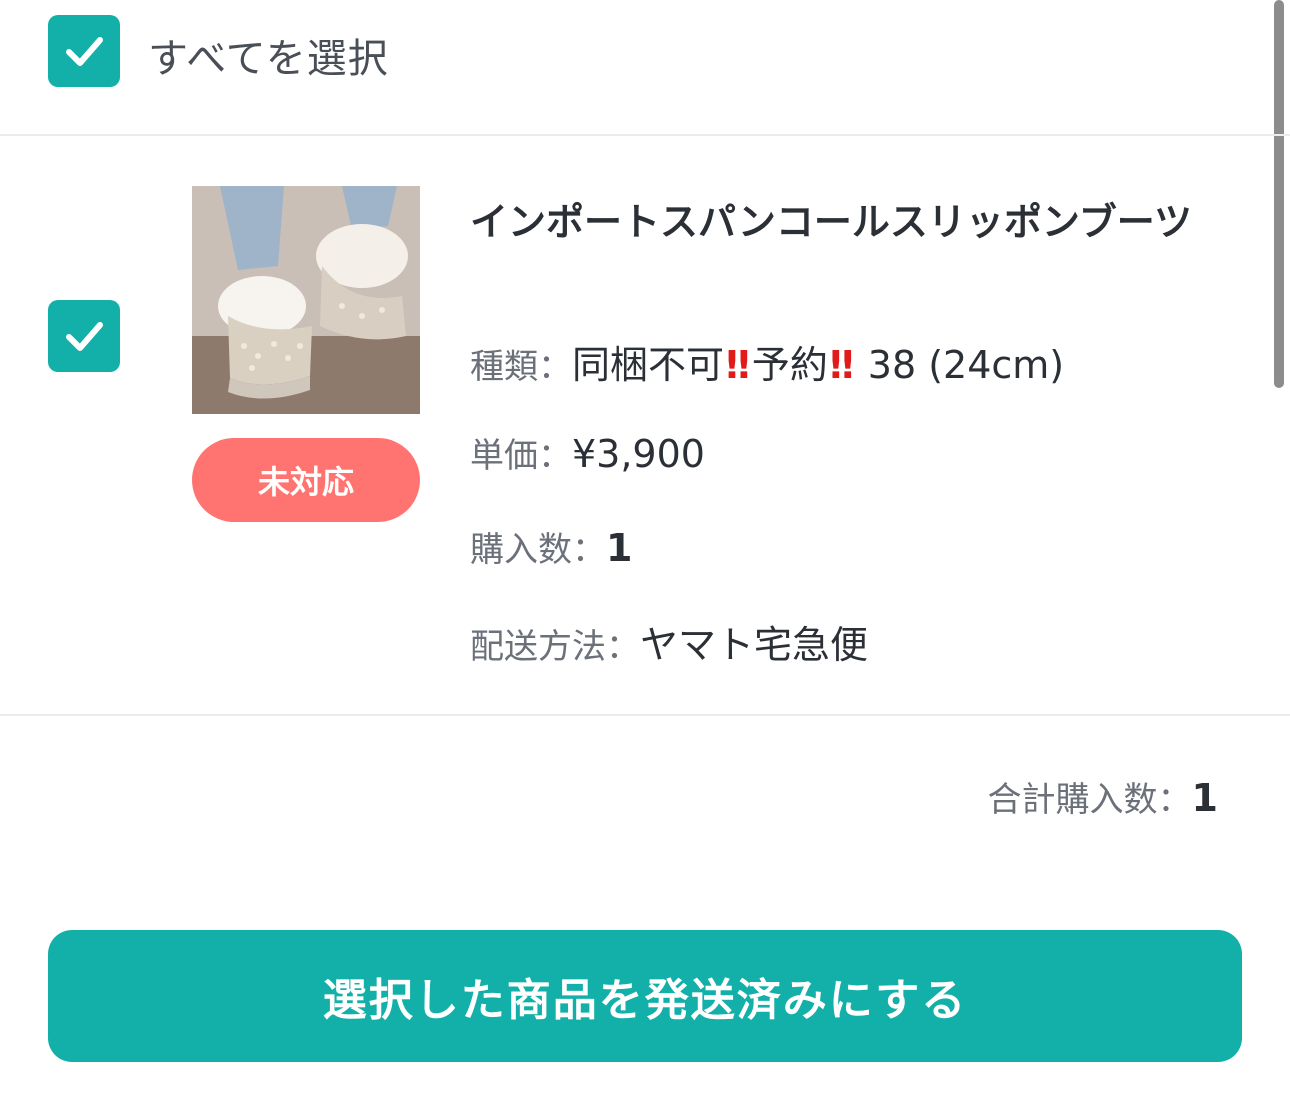  I want to click on variant-label: 種類：, so click(521, 367).